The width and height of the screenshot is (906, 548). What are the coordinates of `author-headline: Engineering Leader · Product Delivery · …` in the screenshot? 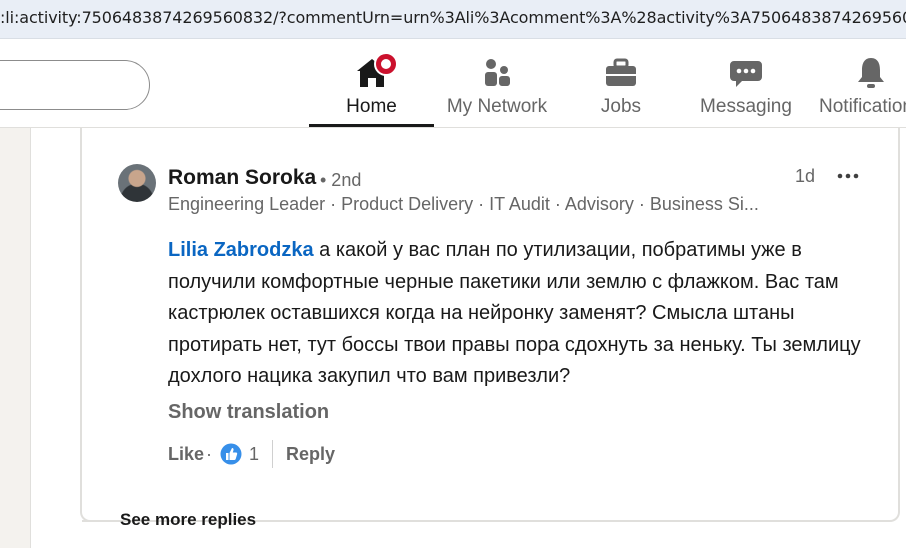 It's located at (463, 204).